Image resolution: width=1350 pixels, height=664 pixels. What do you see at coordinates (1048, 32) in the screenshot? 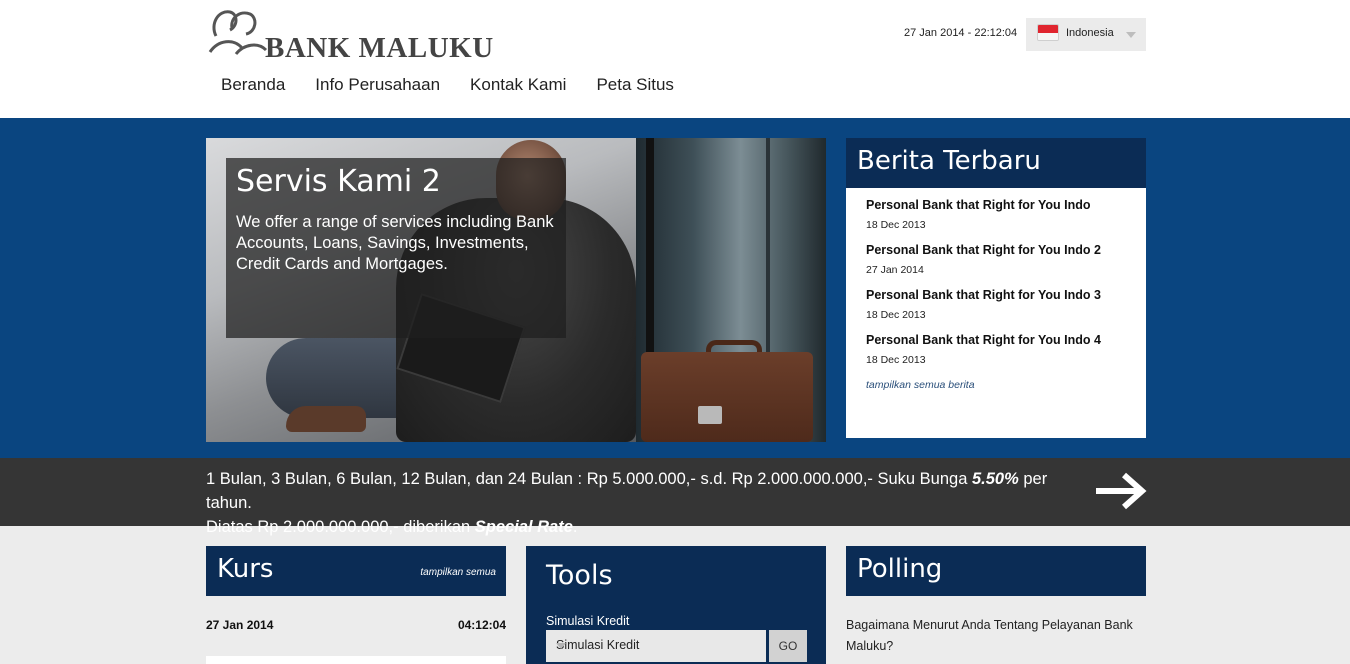
I see `indonesia-flag-icon` at bounding box center [1048, 32].